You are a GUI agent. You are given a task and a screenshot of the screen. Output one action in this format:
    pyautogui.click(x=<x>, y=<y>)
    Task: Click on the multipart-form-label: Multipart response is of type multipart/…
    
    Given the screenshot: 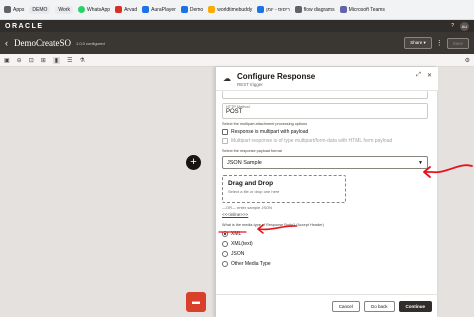 What is the action you would take?
    pyautogui.click(x=312, y=141)
    